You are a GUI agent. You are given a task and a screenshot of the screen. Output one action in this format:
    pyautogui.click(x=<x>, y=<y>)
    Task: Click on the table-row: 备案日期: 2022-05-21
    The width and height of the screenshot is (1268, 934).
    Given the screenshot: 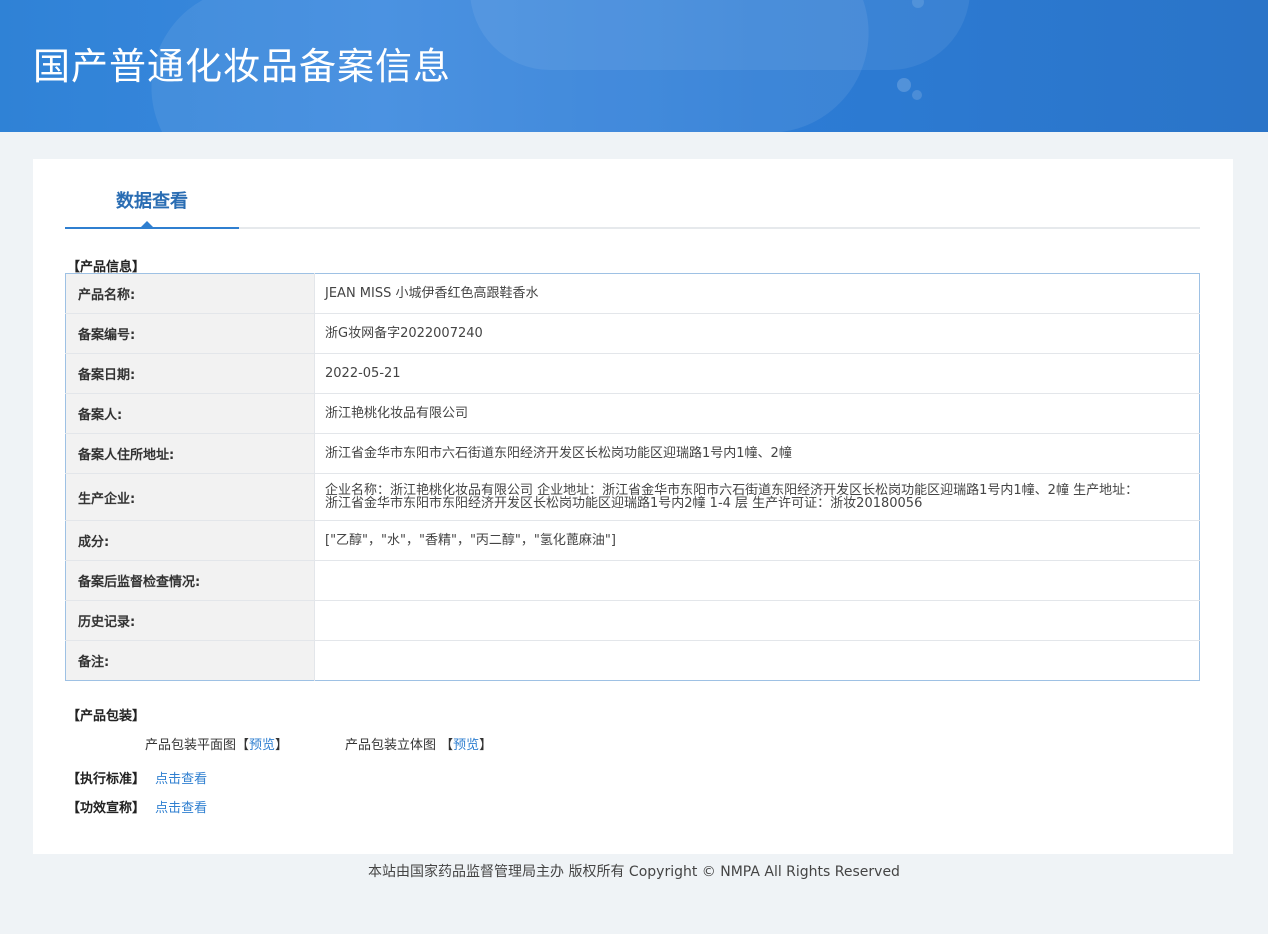 What is the action you would take?
    pyautogui.click(x=632, y=373)
    